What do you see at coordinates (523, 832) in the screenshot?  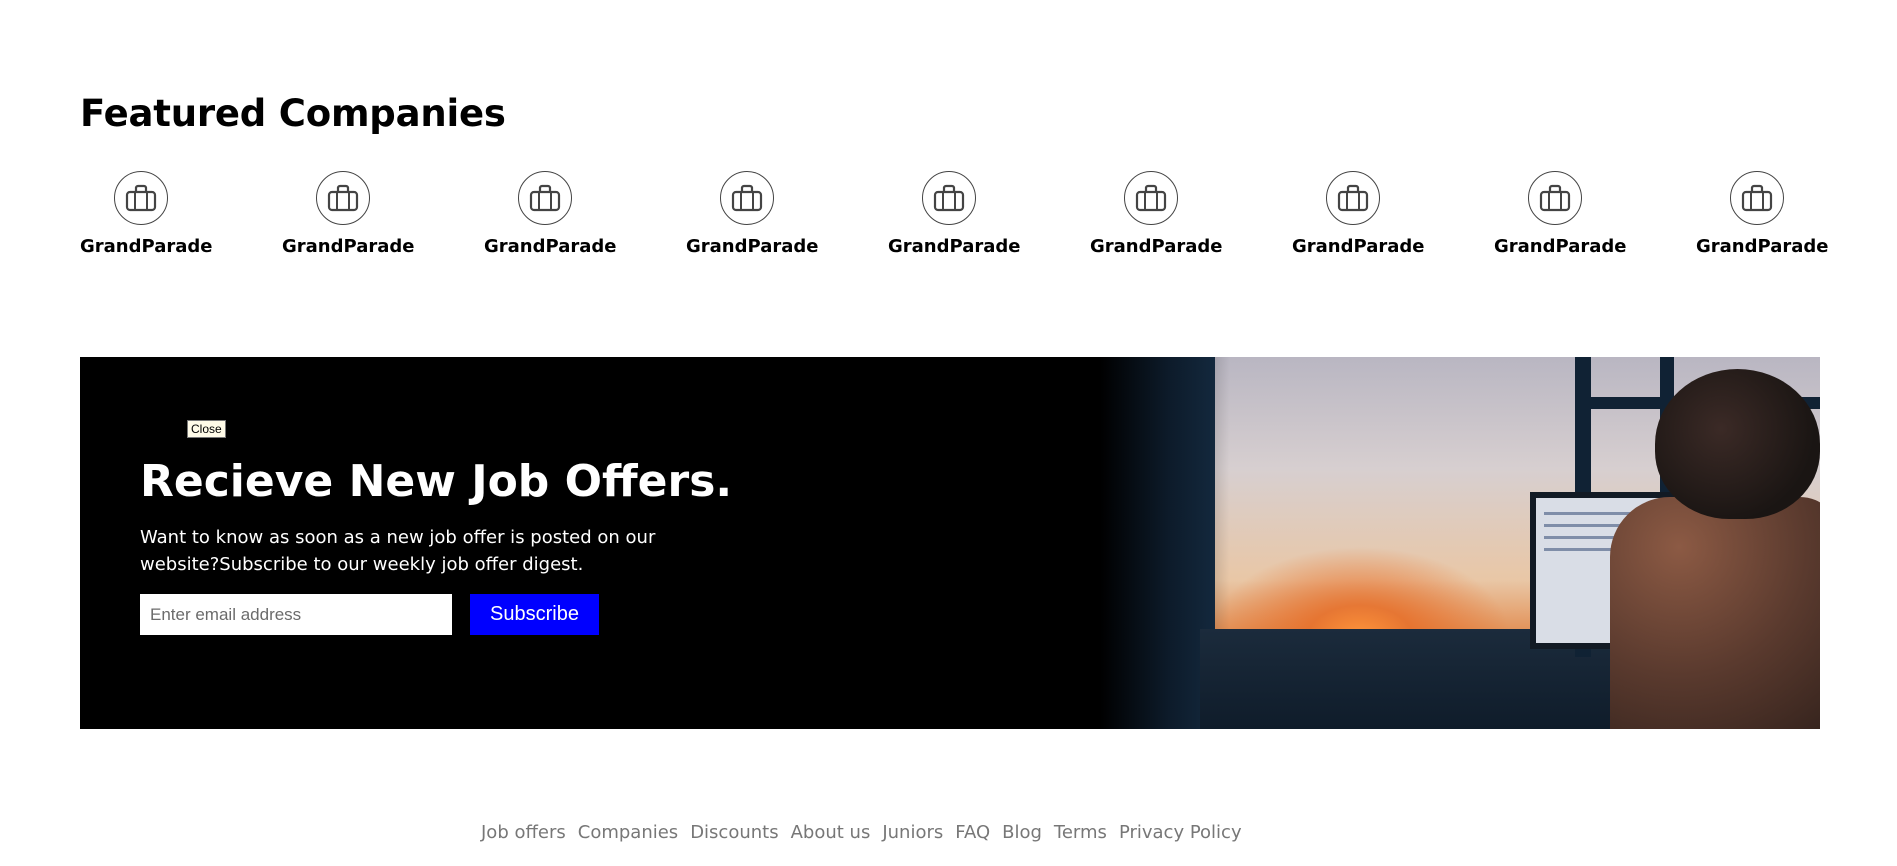 I see `footer-link-job-offers: Job offers` at bounding box center [523, 832].